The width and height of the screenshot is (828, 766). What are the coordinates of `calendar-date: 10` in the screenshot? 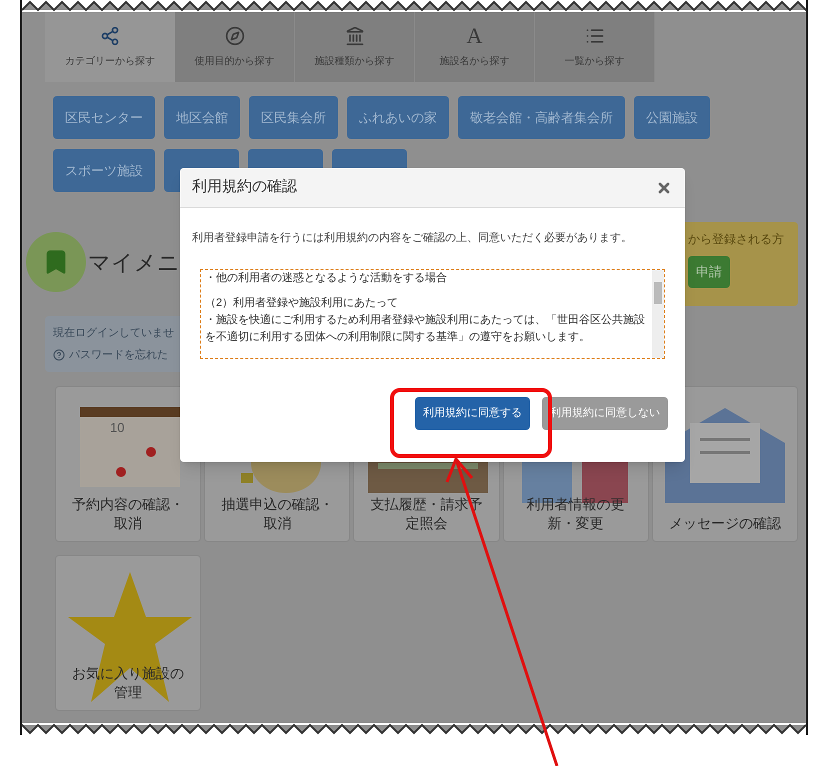 It's located at (117, 428).